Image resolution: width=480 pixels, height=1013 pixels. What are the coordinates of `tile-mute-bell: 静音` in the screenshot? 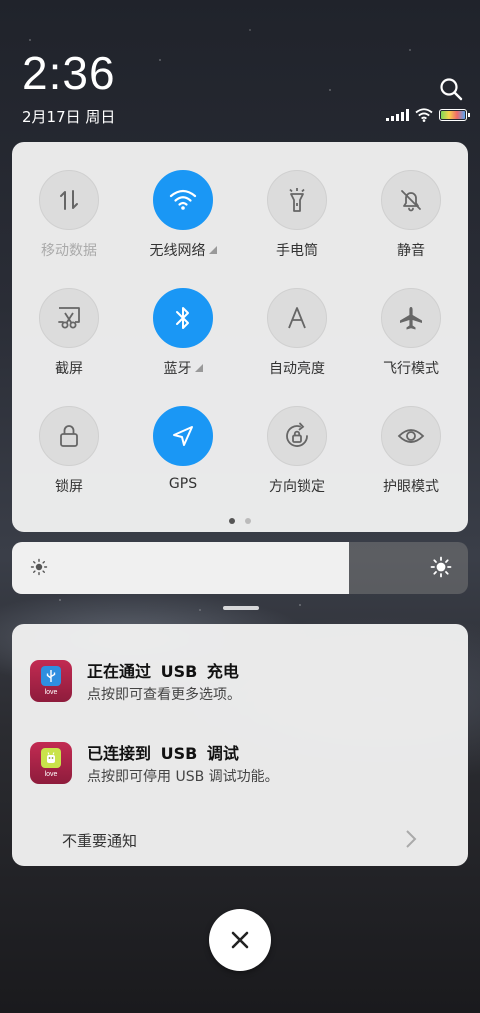 It's located at (411, 217).